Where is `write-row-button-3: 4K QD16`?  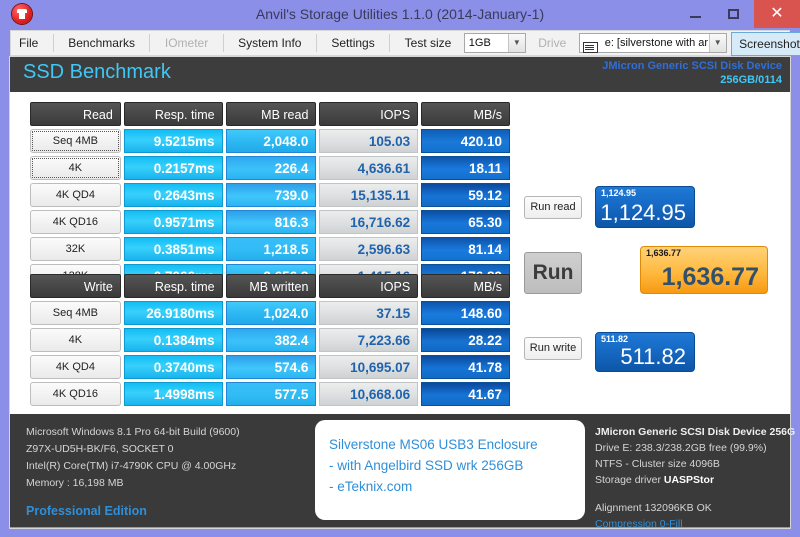 write-row-button-3: 4K QD16 is located at coordinates (75, 394).